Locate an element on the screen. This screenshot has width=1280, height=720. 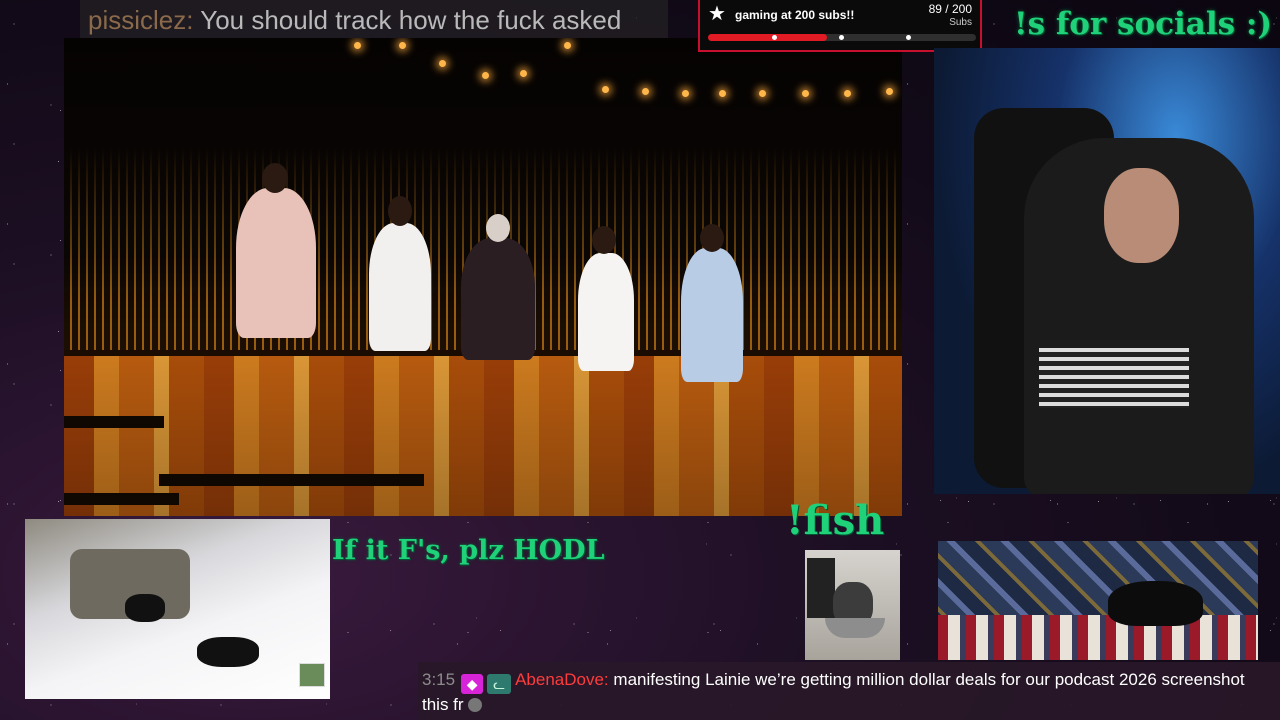
chat-username: pissiclez: is located at coordinates (141, 20).